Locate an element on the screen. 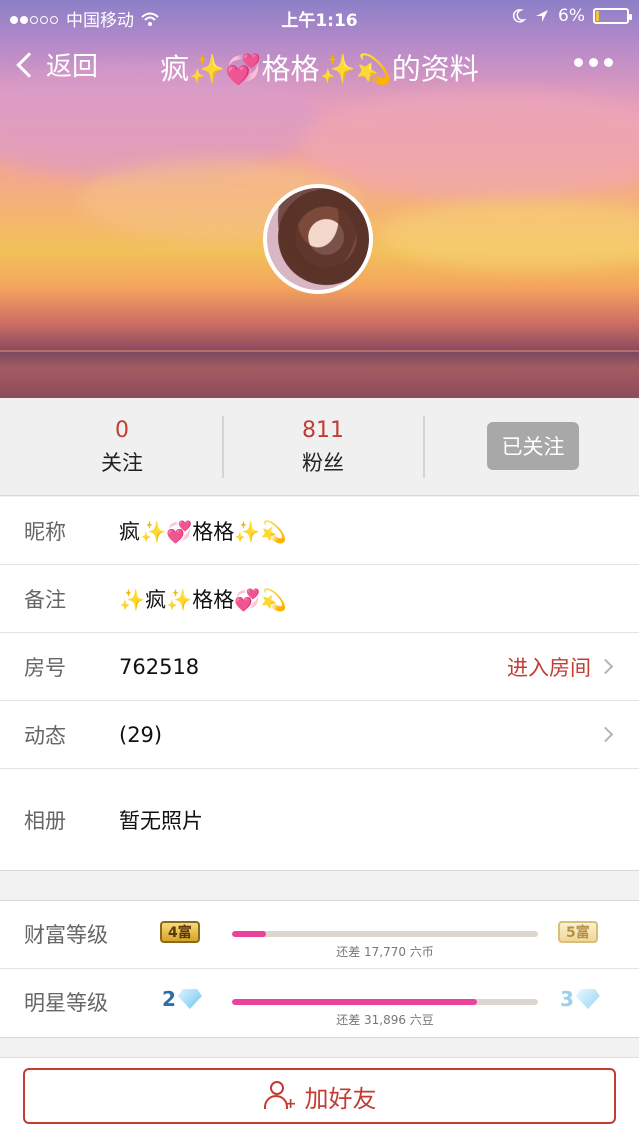 The image size is (639, 1134). stats-bar: 0 关注 811 粉丝 已关注 is located at coordinates (319, 447).